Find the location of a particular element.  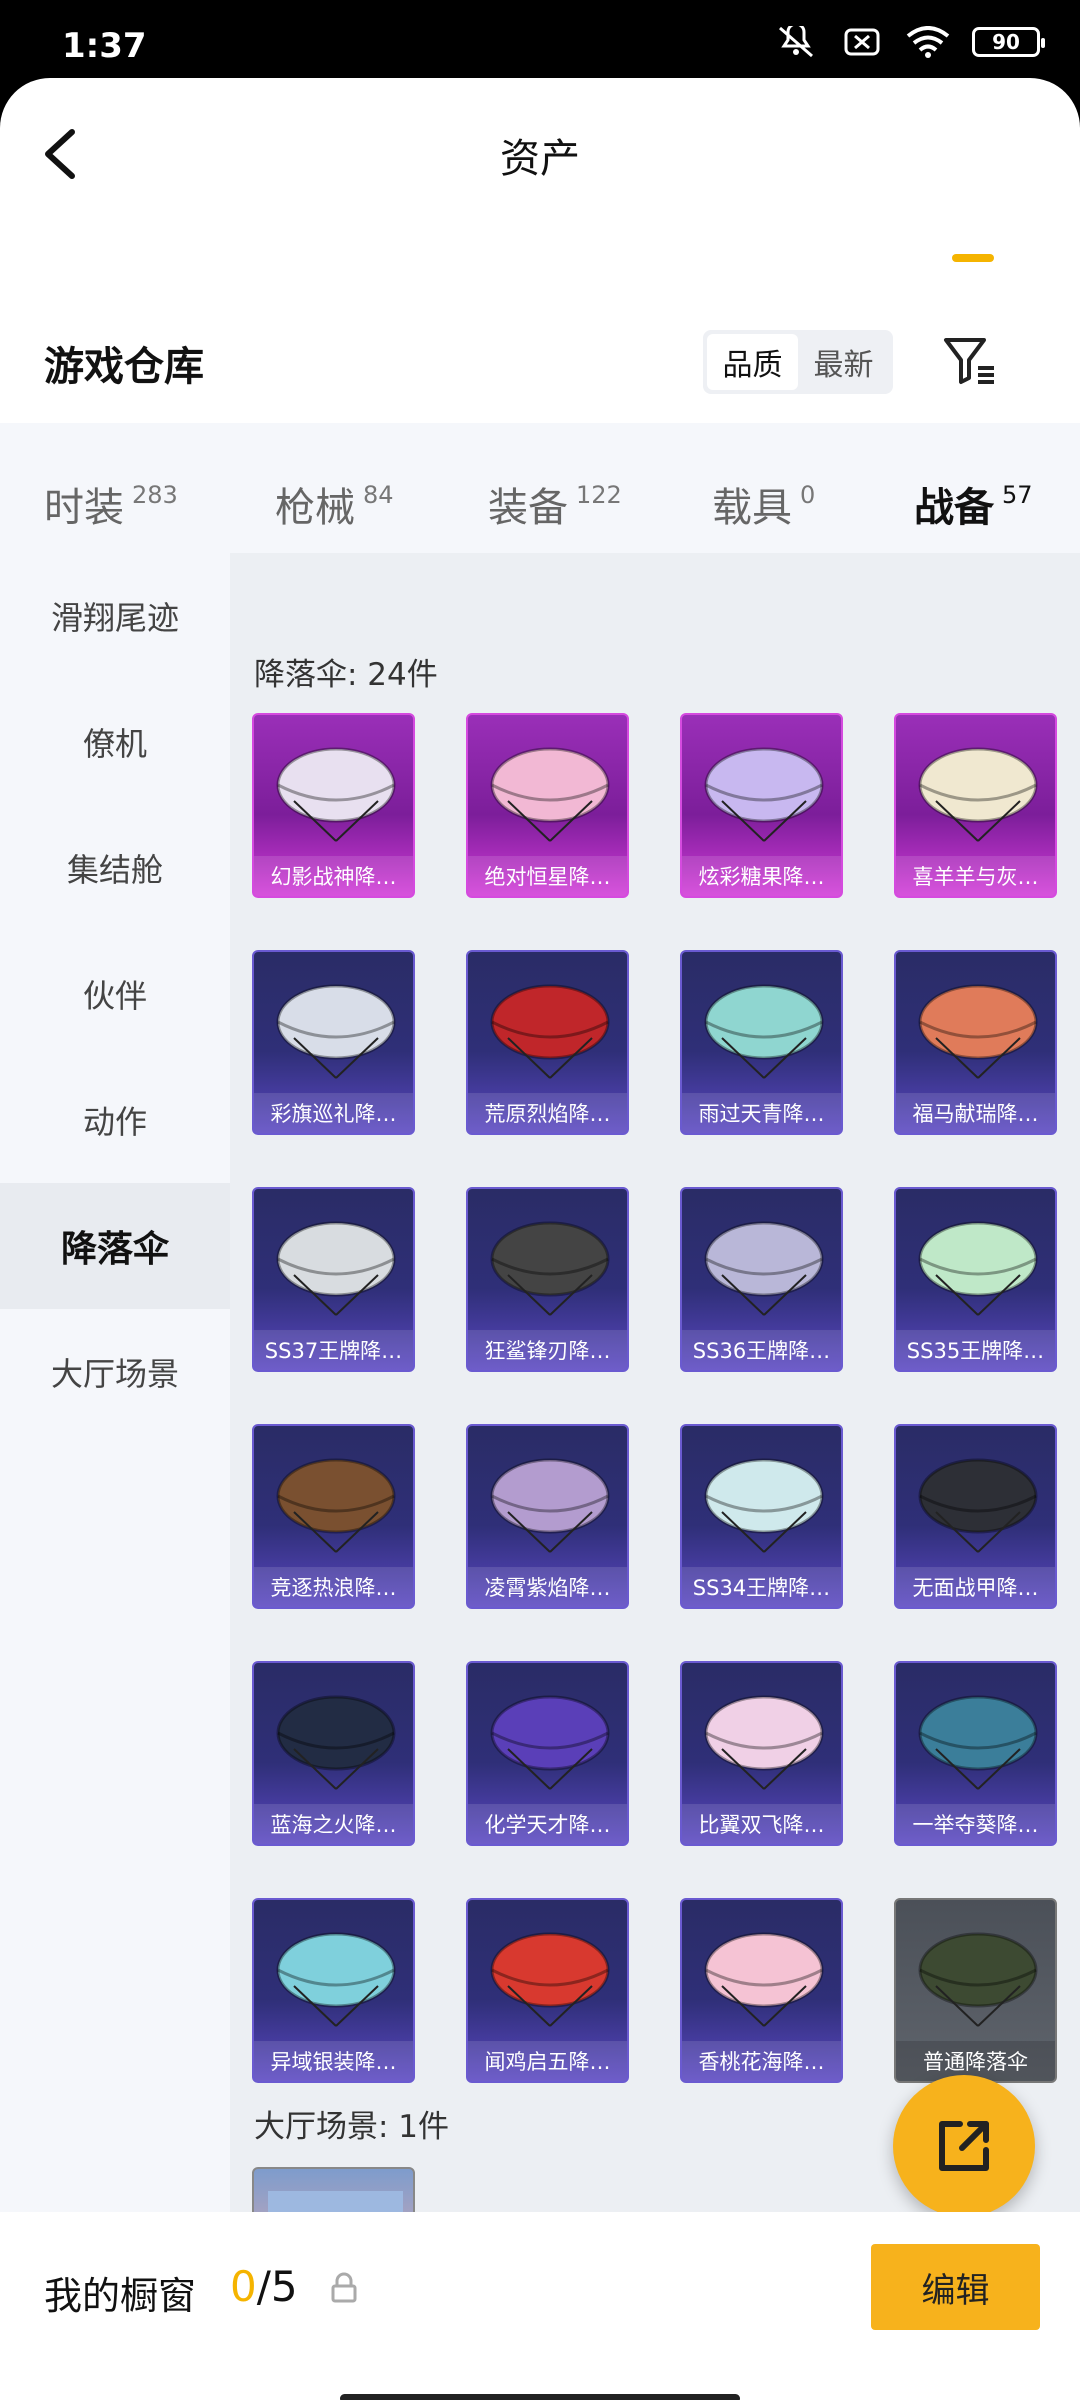

sidebar-item-wingman: 僚机 is located at coordinates (115, 742).